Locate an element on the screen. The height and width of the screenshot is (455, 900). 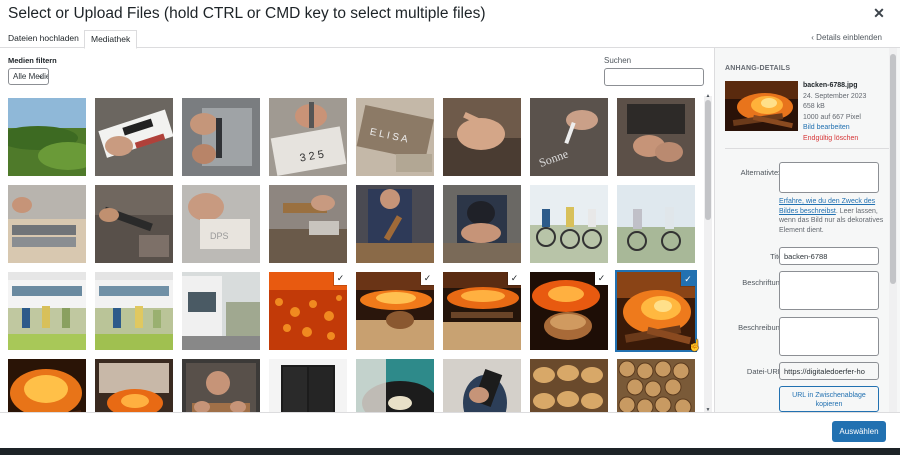
details-filesize: 658 kB is located at coordinates (814, 106).